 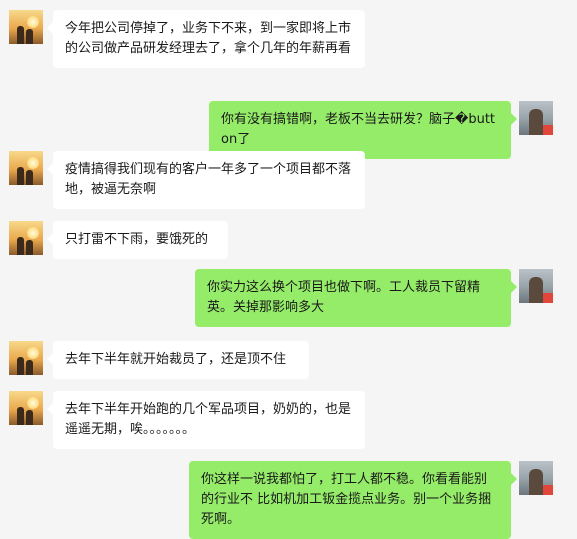 I want to click on message-text: 疫情搞得我们现有的客户一年多了一个项目都不落地，被逼无奈啊, so click(x=208, y=179).